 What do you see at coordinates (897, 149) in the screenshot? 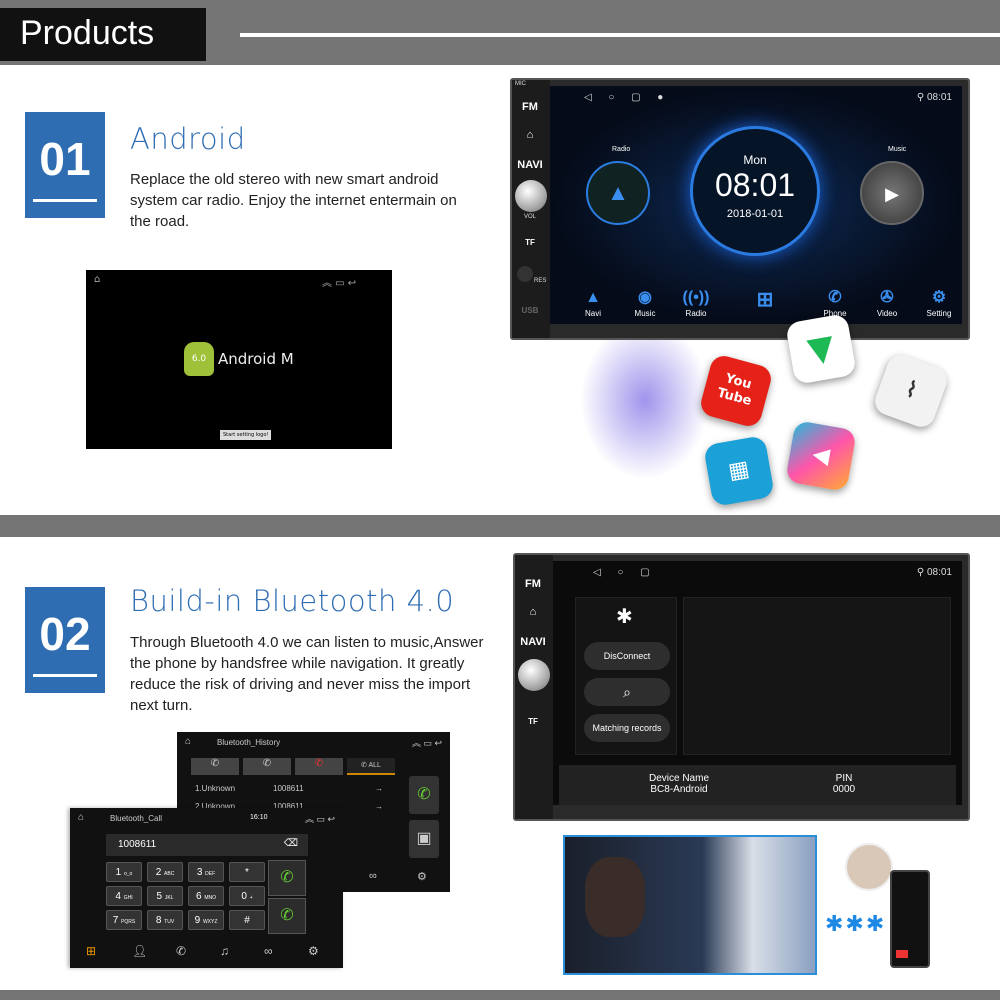
I see `music-label: Music` at bounding box center [897, 149].